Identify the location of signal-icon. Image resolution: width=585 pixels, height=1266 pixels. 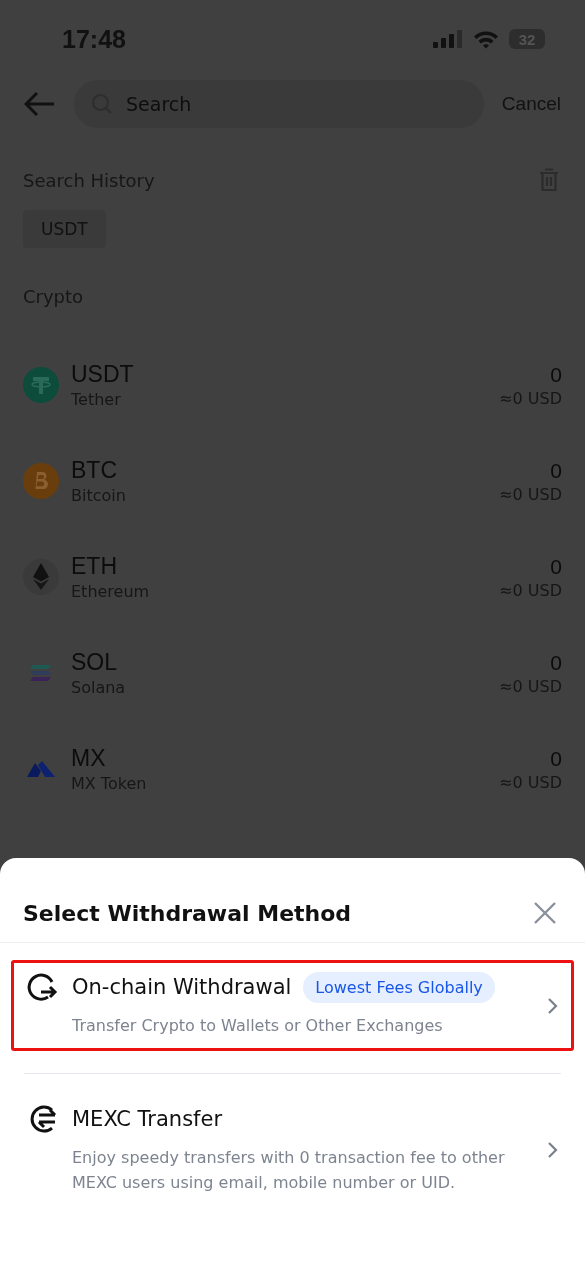
(448, 39).